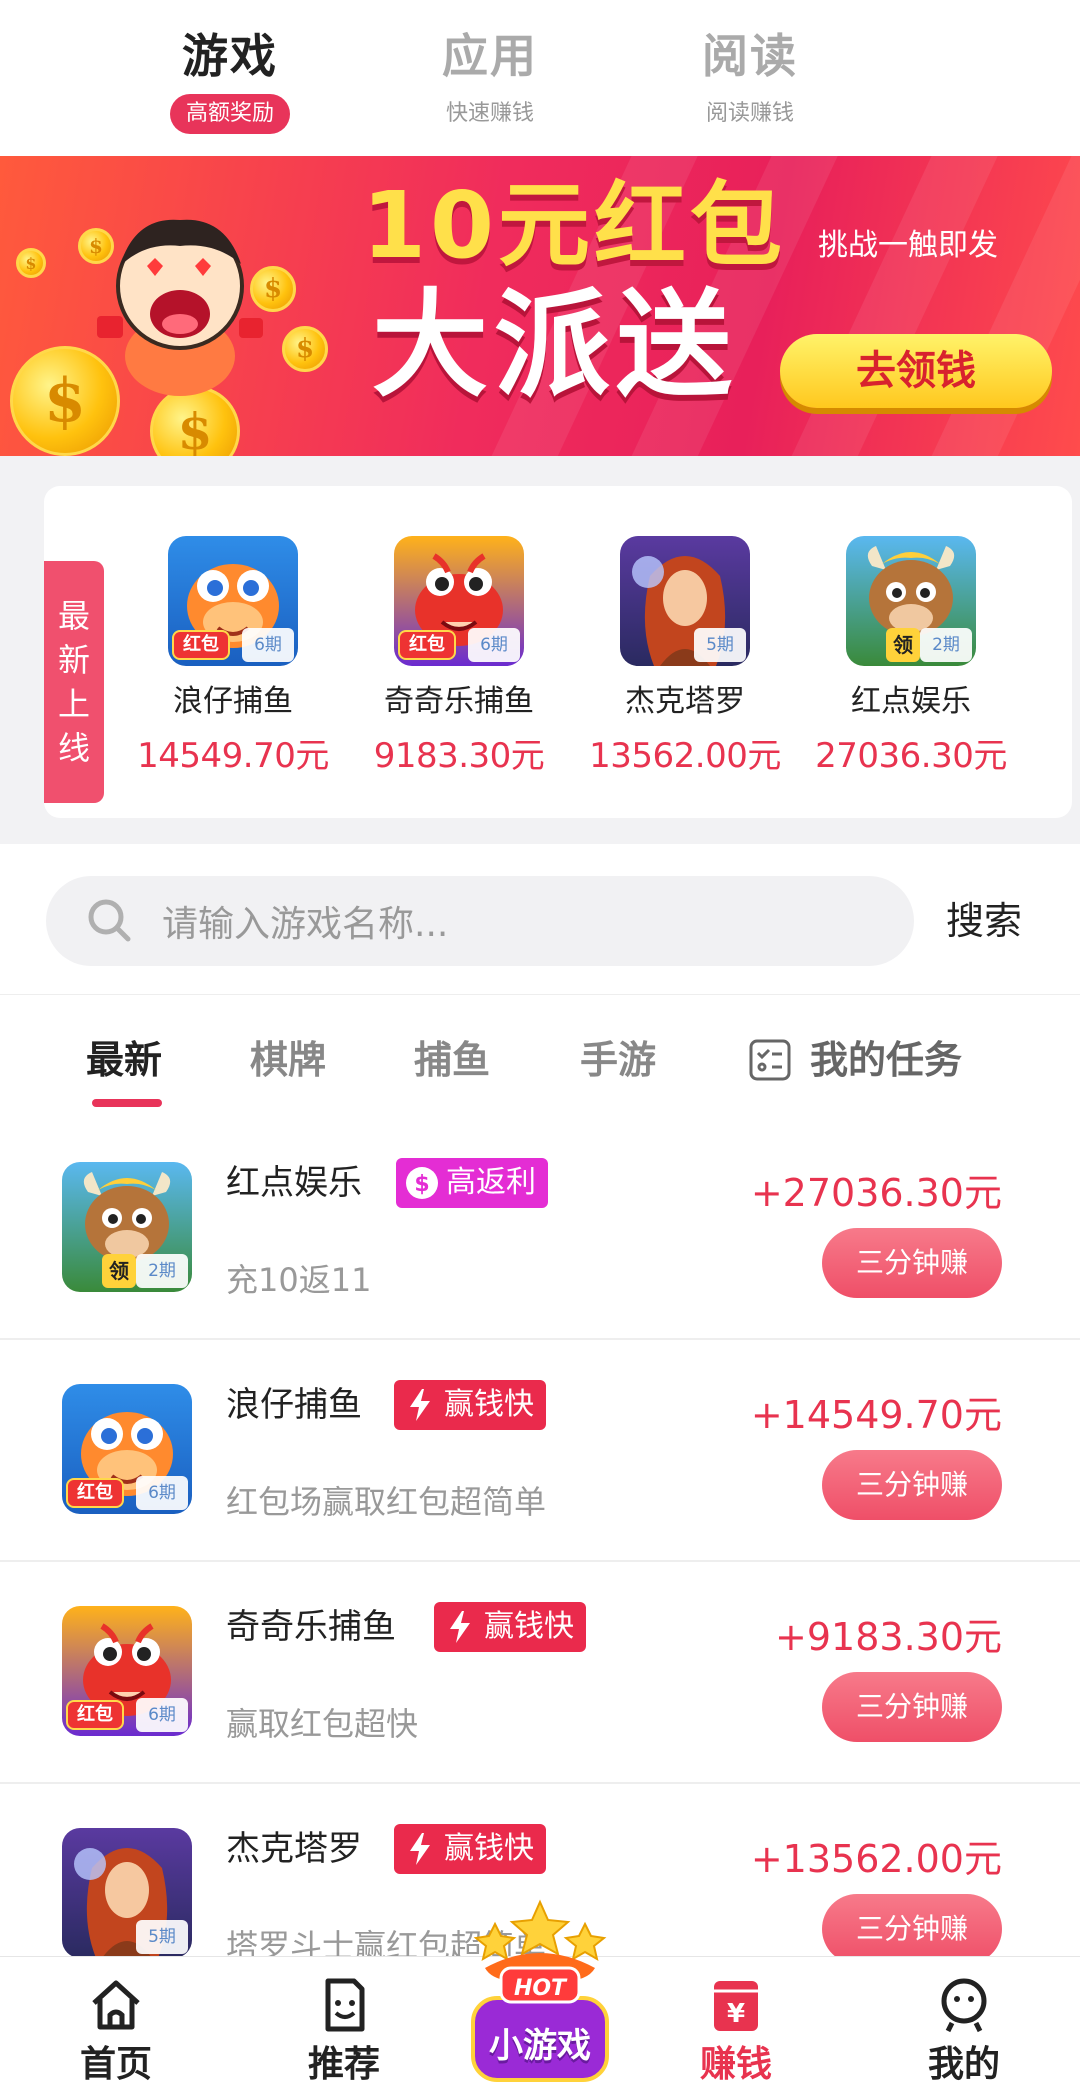 The height and width of the screenshot is (2093, 1080). What do you see at coordinates (540, 1673) in the screenshot?
I see `game-row: 红包 6期 奇奇乐捕鱼 赢钱快 赢取红包超快 +9183.30元 三分钟赚` at bounding box center [540, 1673].